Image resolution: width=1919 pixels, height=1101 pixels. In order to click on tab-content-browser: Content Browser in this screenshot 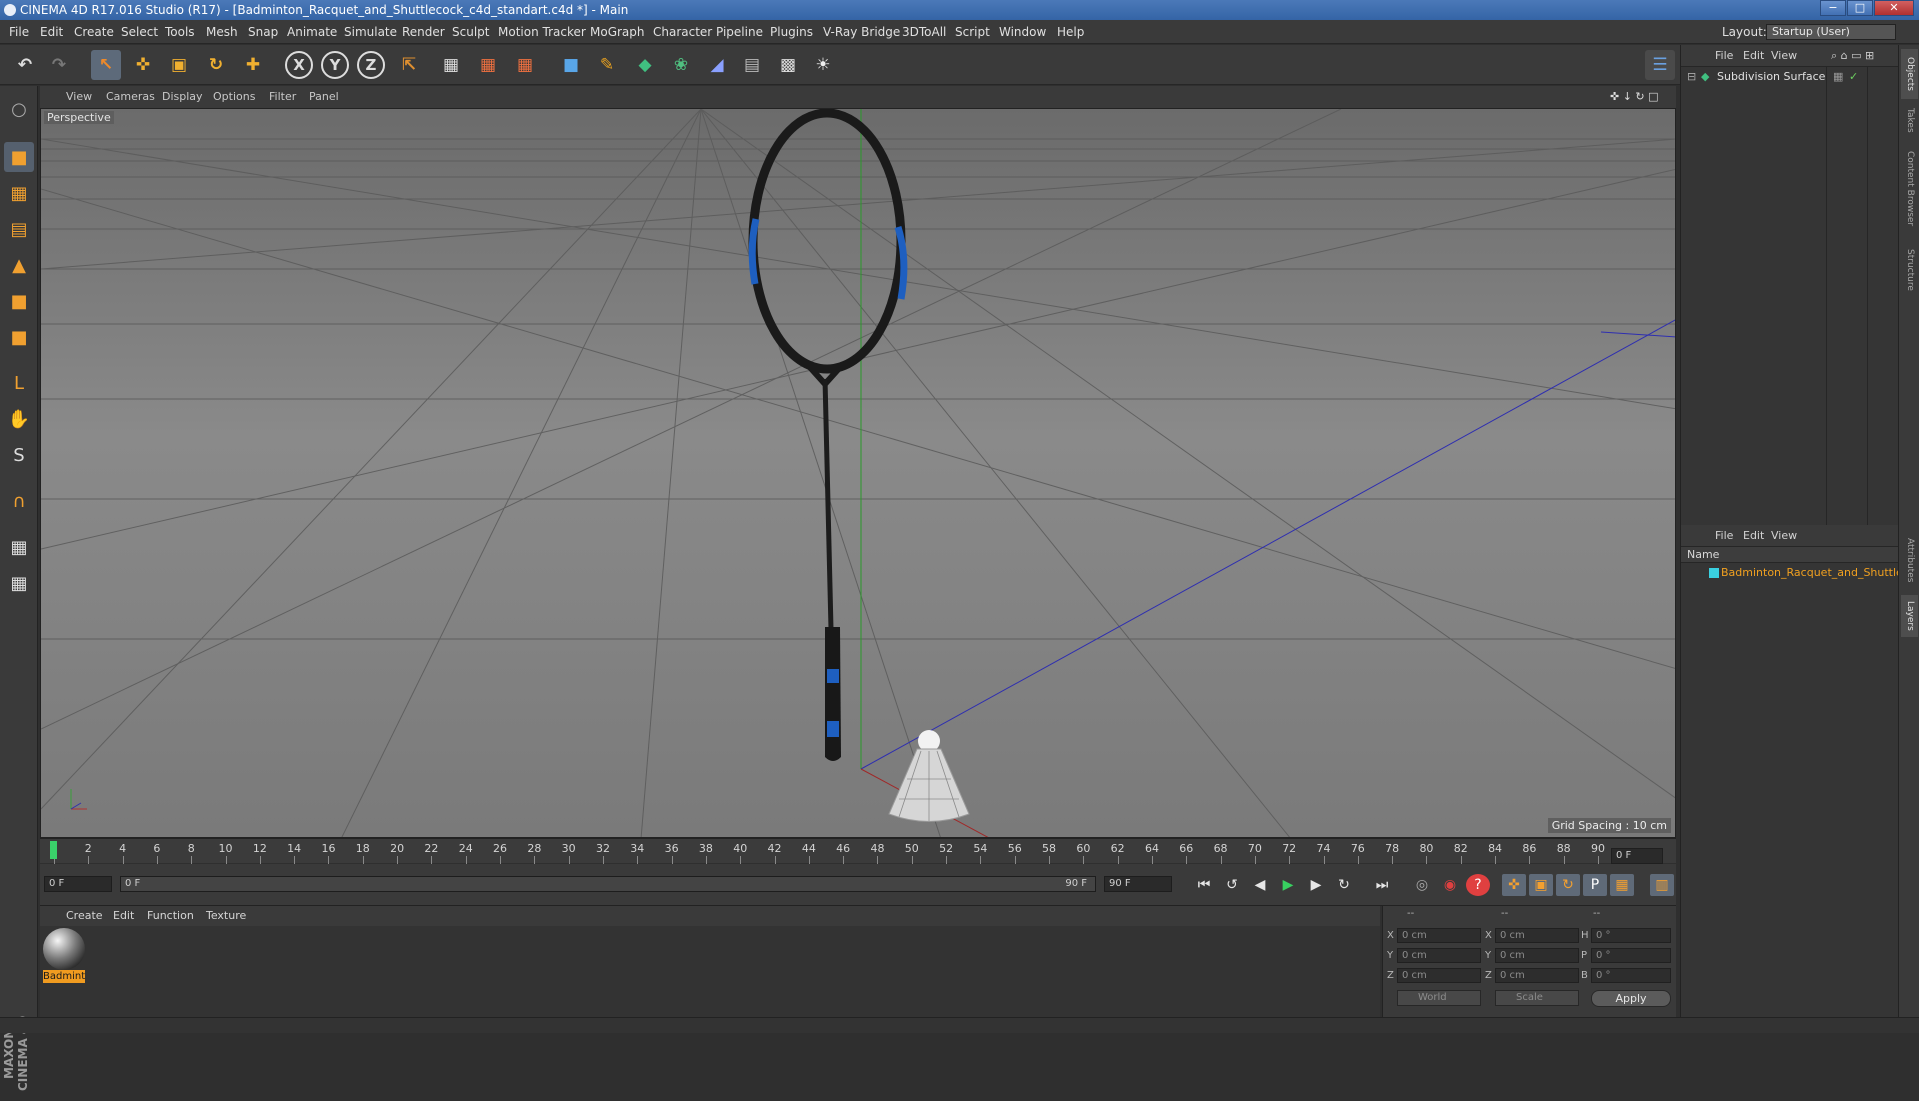, I will do `click(1909, 189)`.